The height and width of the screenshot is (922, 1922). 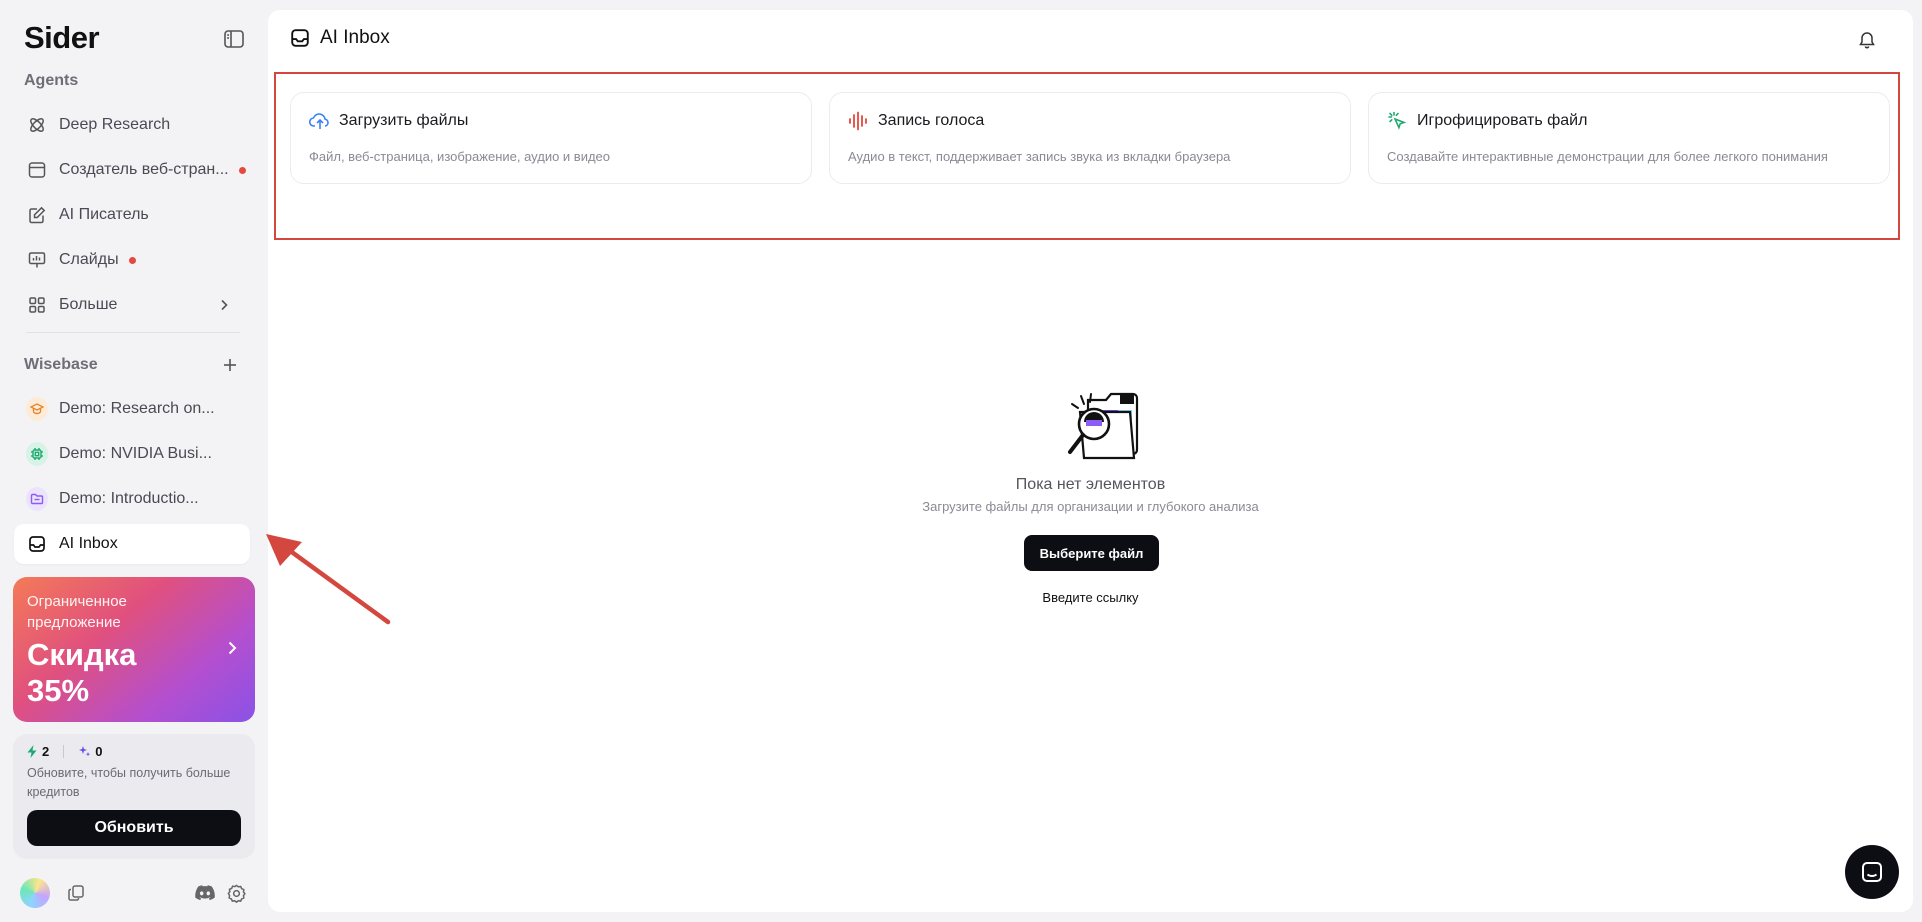 I want to click on sidebar-item-label: Deep Research, so click(x=115, y=124).